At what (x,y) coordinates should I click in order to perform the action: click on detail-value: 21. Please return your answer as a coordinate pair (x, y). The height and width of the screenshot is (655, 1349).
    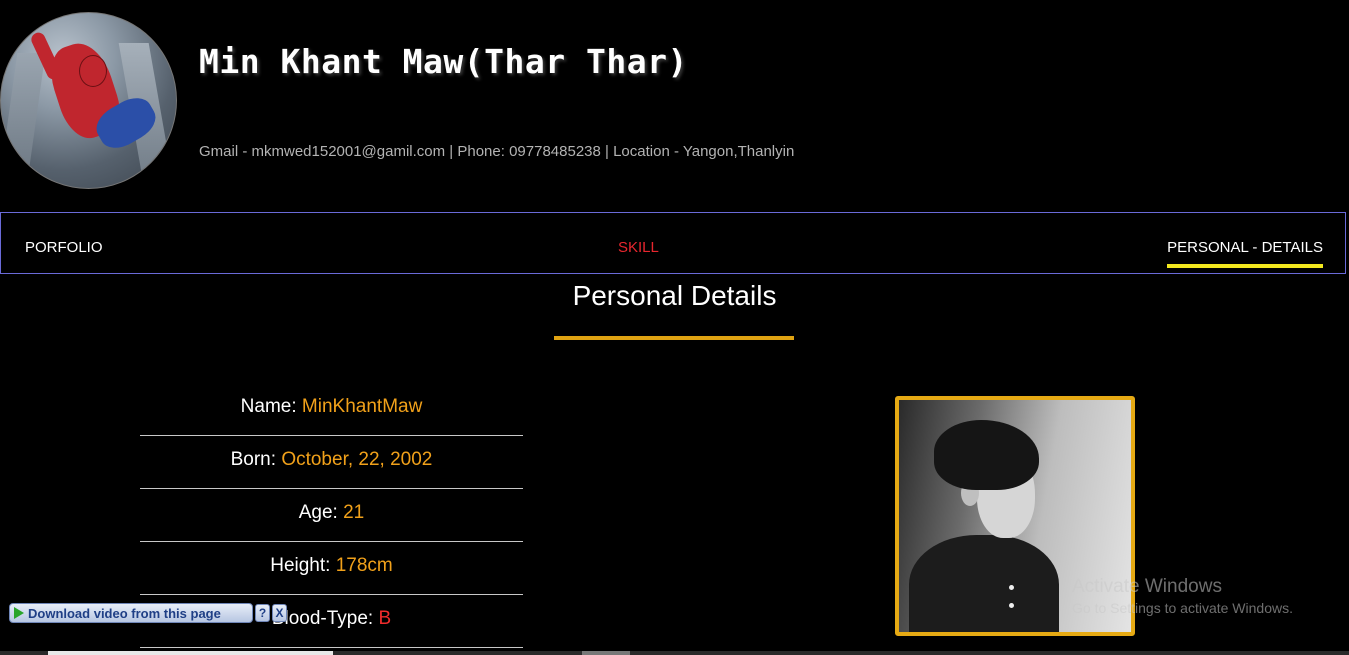
    Looking at the image, I should click on (354, 512).